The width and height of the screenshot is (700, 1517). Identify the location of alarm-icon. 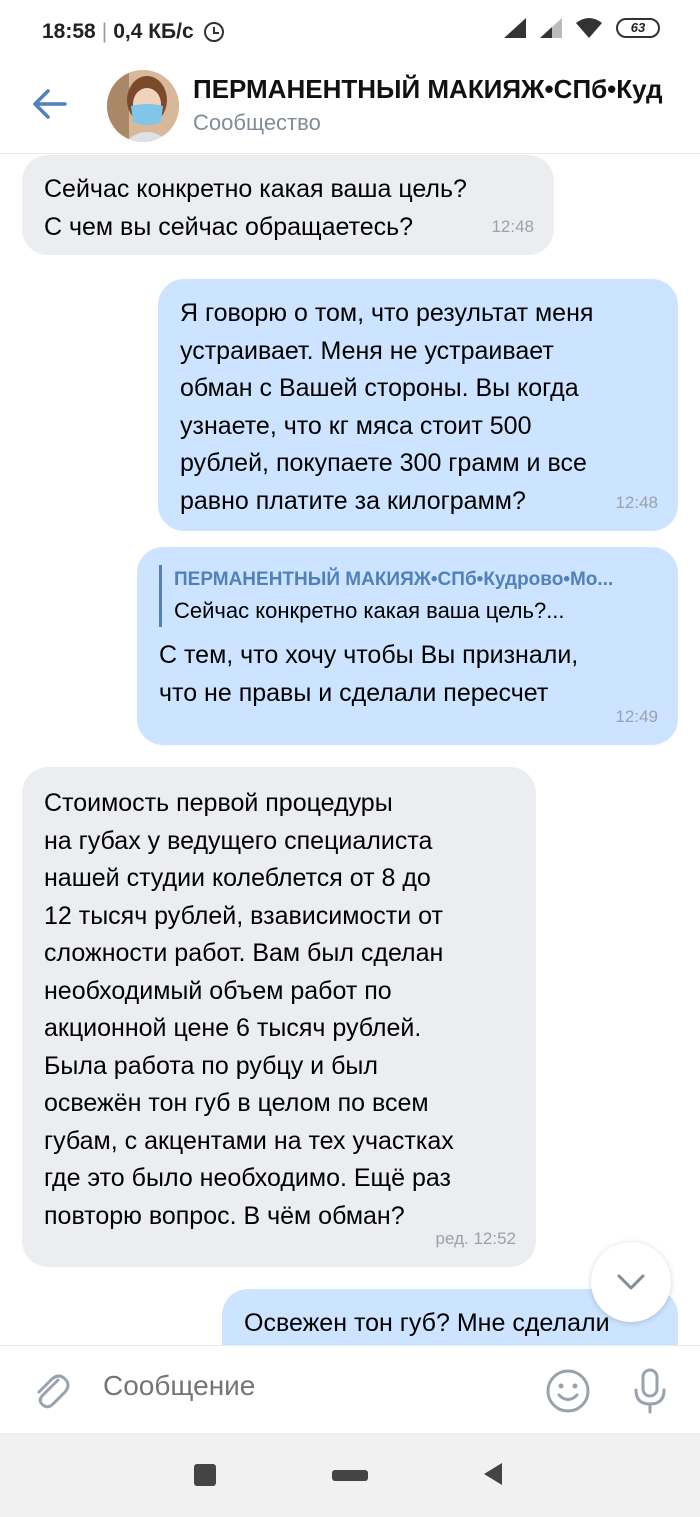
(213, 32).